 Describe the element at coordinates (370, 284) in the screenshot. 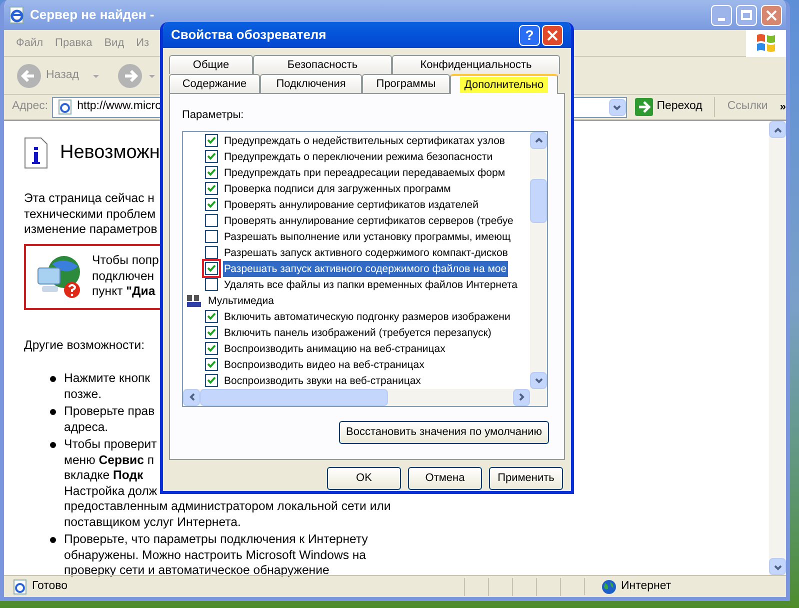

I see `option-label: Удалять все файлы из папки временных файлов Интернета` at that location.